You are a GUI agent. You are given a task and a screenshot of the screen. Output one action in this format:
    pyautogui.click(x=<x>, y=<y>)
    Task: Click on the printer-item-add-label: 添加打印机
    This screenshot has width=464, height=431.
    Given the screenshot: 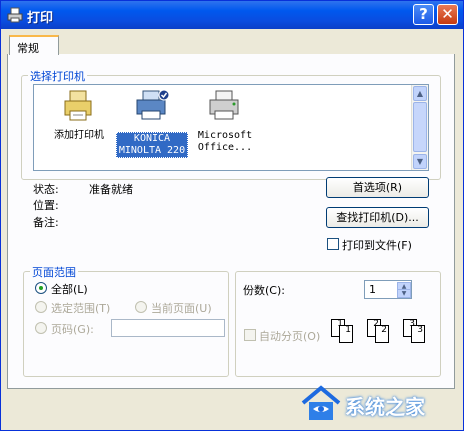 What is the action you would take?
    pyautogui.click(x=79, y=135)
    